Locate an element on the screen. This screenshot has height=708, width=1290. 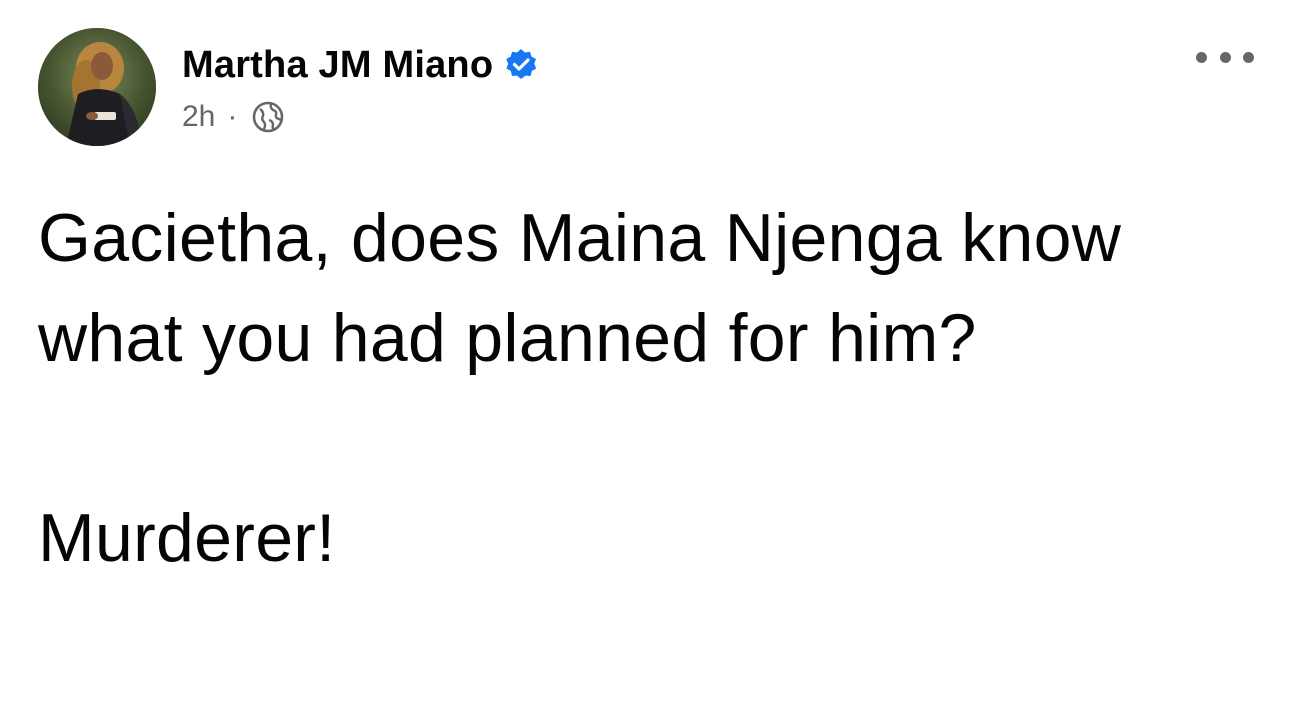
post-text-line: Murderer! is located at coordinates (187, 538).